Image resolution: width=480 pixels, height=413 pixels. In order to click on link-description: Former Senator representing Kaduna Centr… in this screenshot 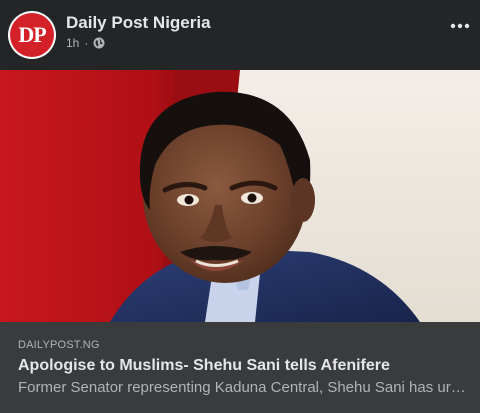, I will do `click(243, 387)`.